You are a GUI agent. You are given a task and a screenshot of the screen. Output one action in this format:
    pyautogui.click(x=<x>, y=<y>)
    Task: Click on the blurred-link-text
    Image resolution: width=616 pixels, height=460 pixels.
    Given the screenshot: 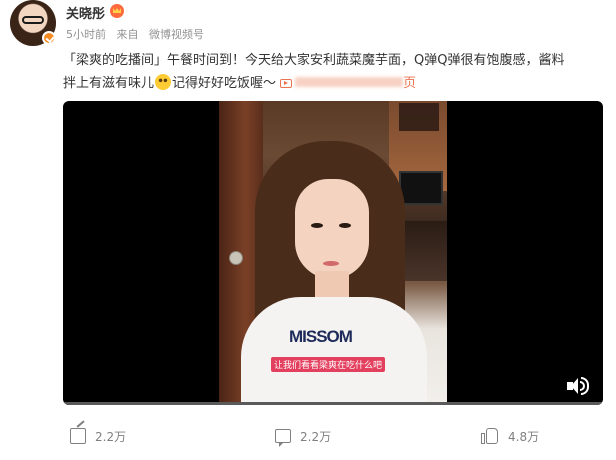 What is the action you would take?
    pyautogui.click(x=349, y=82)
    